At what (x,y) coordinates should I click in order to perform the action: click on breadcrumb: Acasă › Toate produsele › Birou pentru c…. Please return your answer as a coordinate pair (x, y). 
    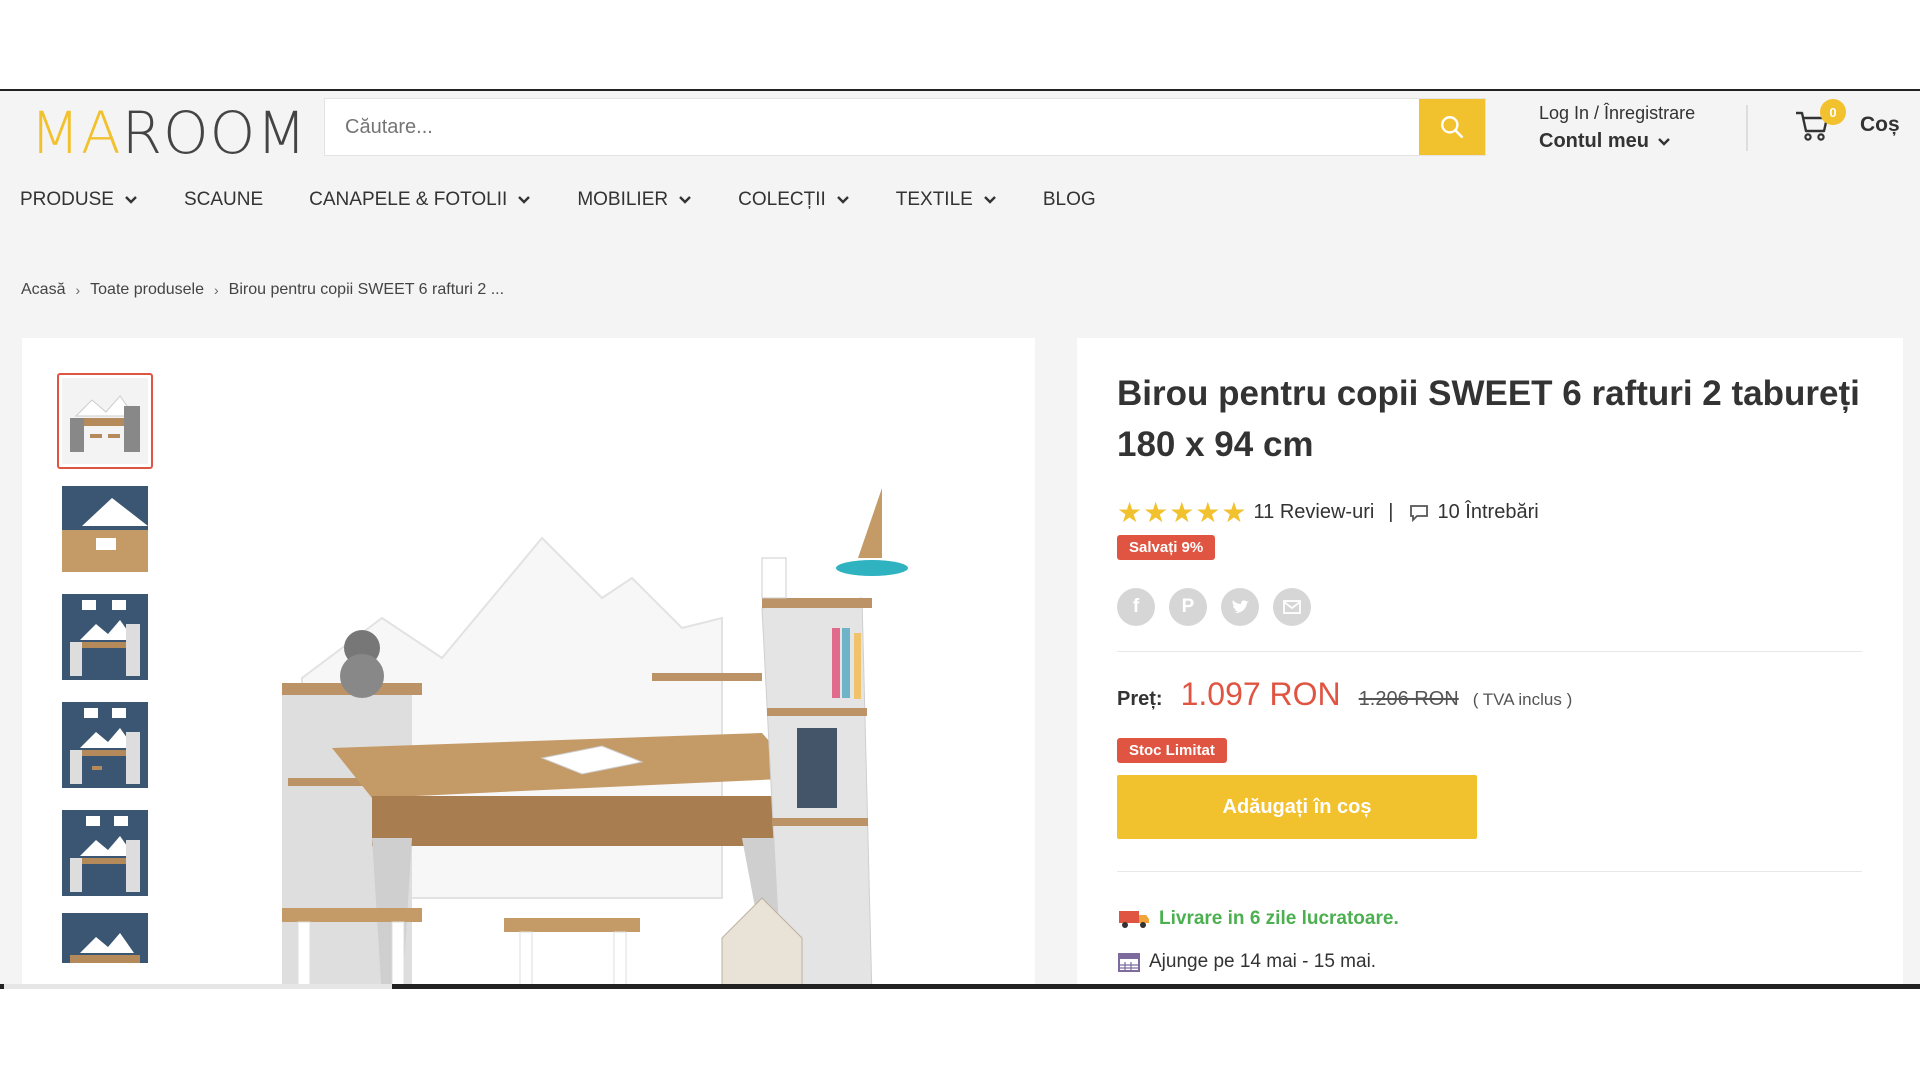
    Looking at the image, I should click on (262, 290).